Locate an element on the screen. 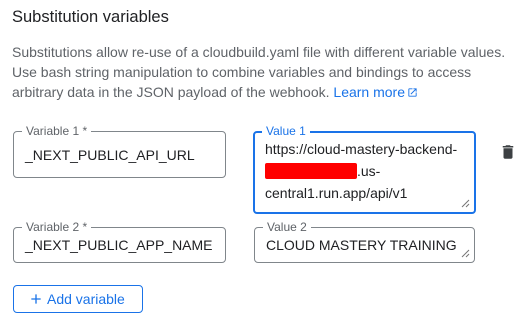 This screenshot has width=515, height=328. variable-2-name-label: Variable 2 * is located at coordinates (57, 227).